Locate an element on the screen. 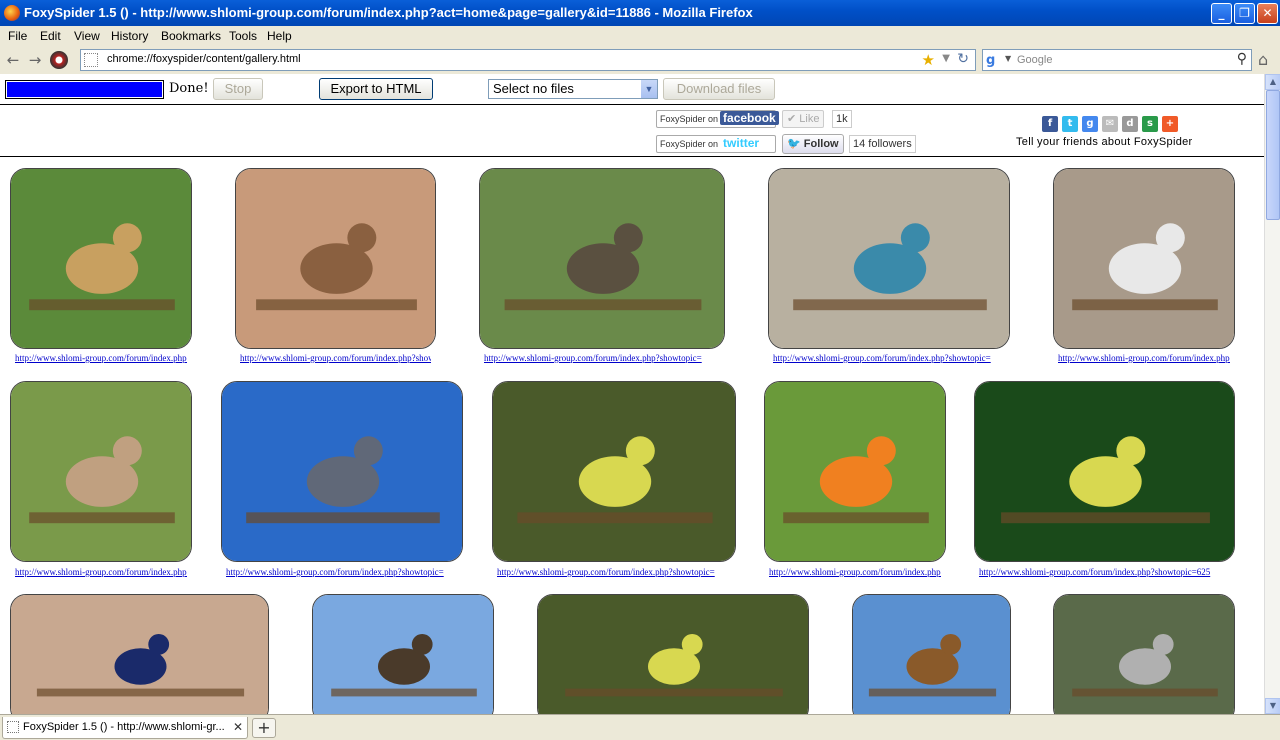  like-button: ✔ Like is located at coordinates (803, 119).